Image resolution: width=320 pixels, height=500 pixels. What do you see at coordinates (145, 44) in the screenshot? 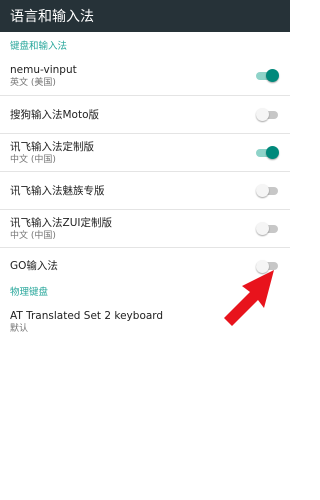
I see `section-header-keyboards: 键盘和输入法` at bounding box center [145, 44].